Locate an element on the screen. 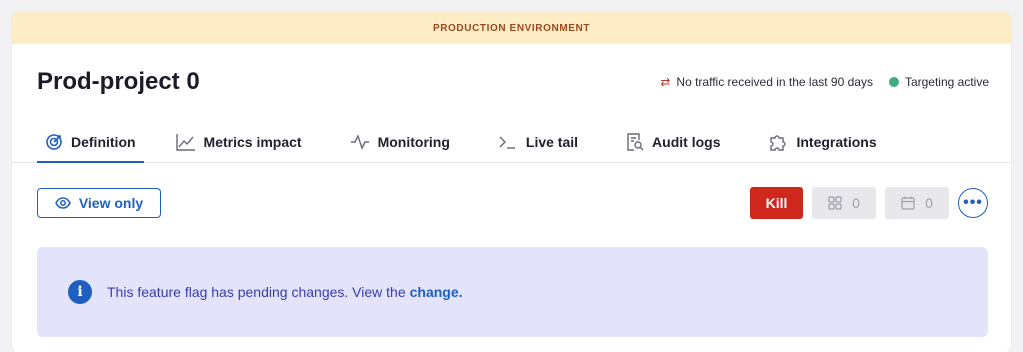  view-only-label: View only is located at coordinates (111, 203).